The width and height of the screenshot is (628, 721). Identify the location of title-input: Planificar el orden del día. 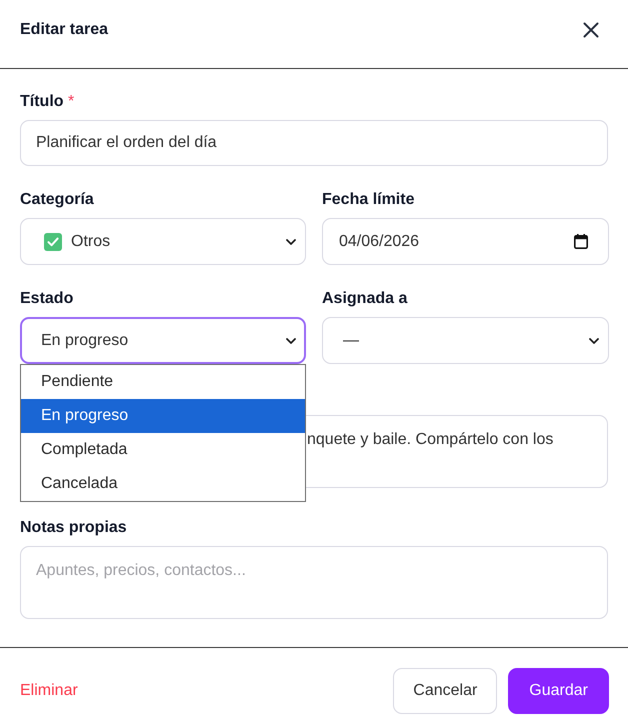
(314, 143).